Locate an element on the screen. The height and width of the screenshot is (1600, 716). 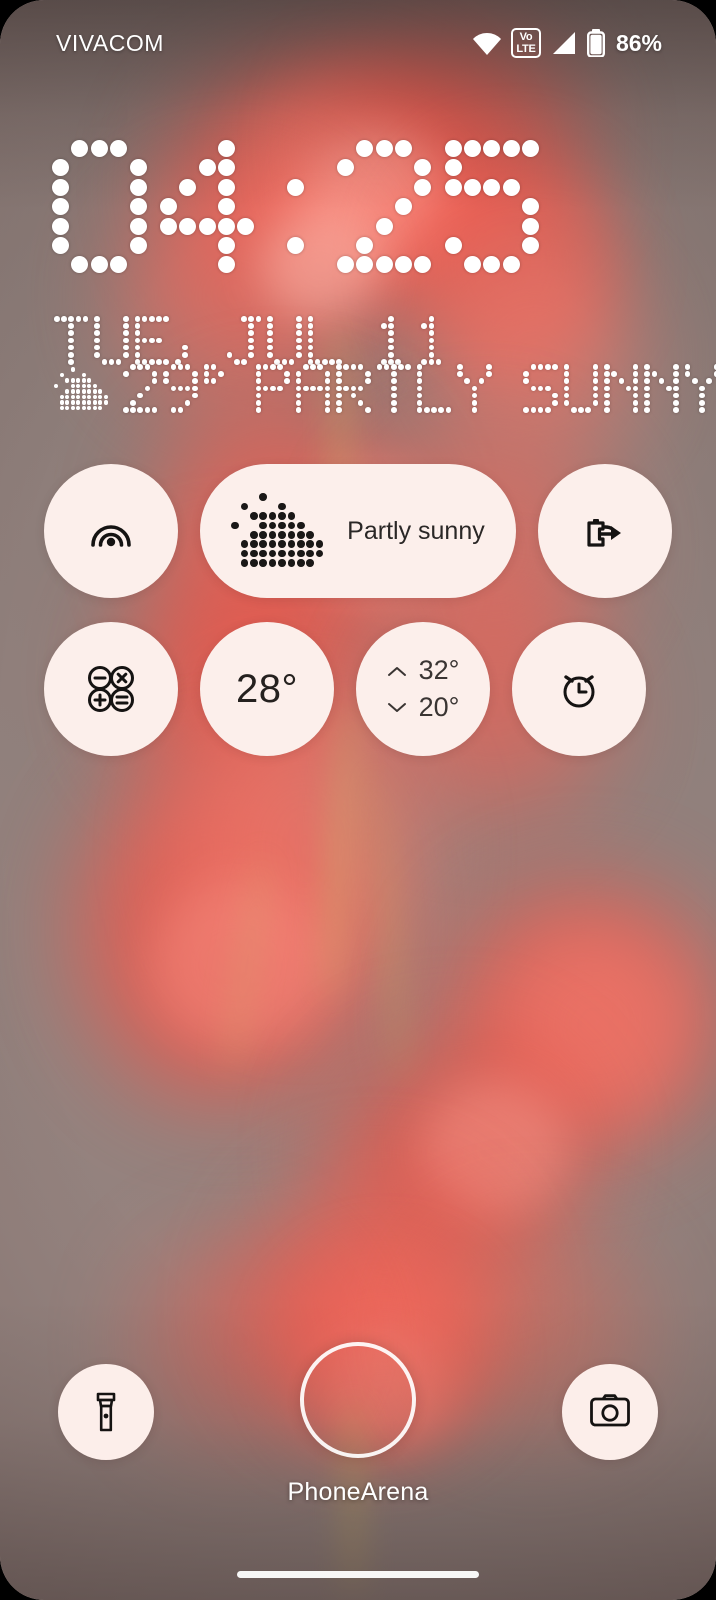
carrier-label: VIVACOM is located at coordinates (110, 42).